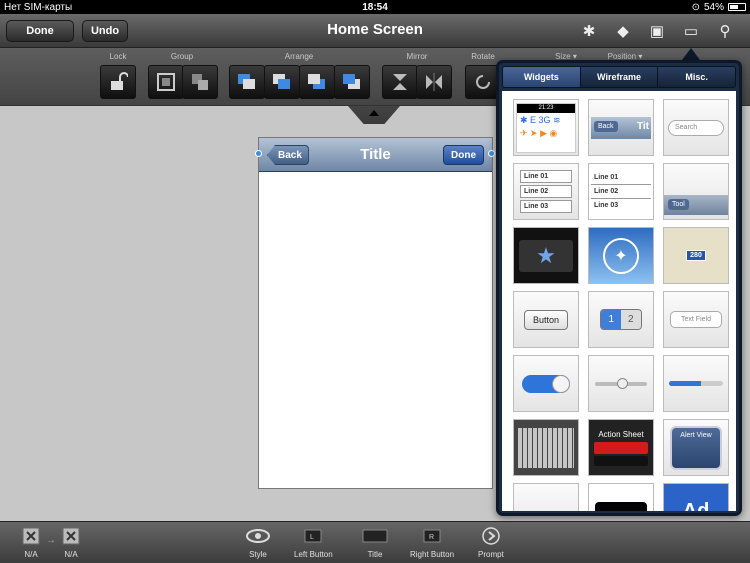 The image size is (750, 563). I want to click on lock-button, so click(118, 82).